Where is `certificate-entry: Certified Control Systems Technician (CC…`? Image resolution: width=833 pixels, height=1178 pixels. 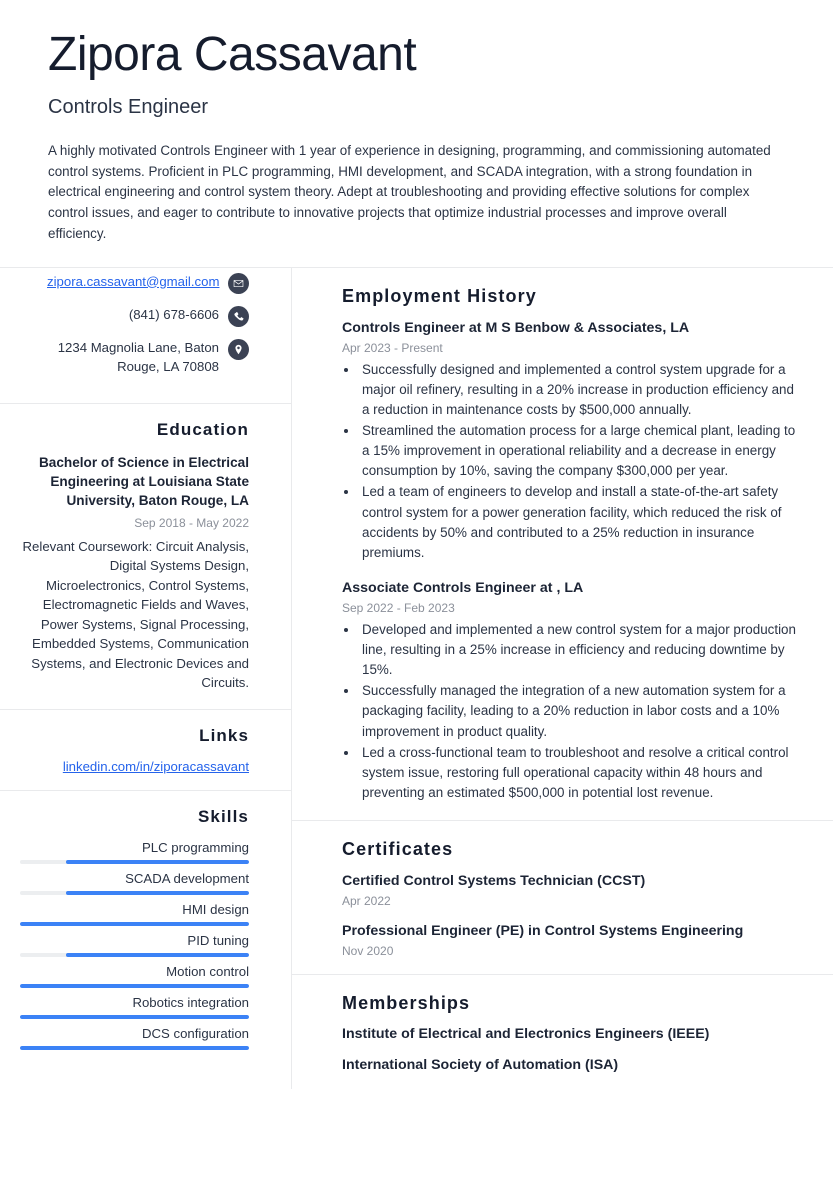
certificate-entry: Certified Control Systems Technician (CC… is located at coordinates (572, 890).